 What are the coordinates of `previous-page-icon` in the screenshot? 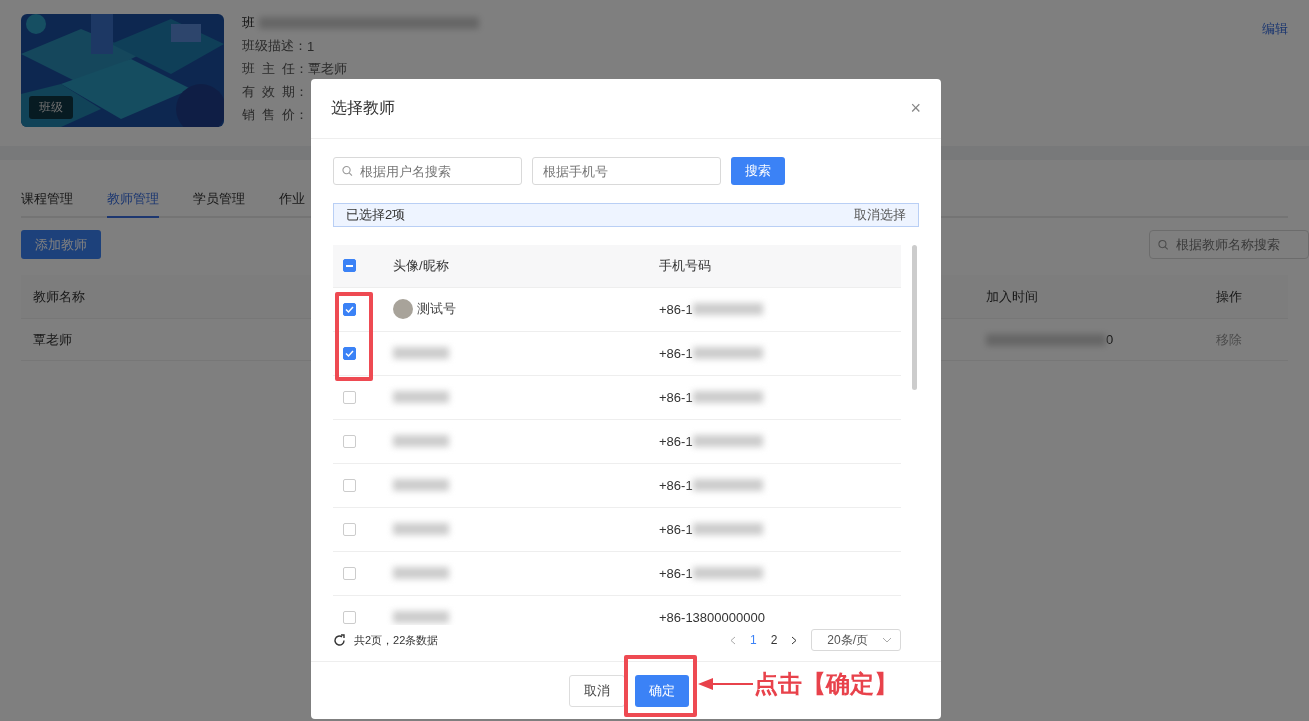 It's located at (732, 640).